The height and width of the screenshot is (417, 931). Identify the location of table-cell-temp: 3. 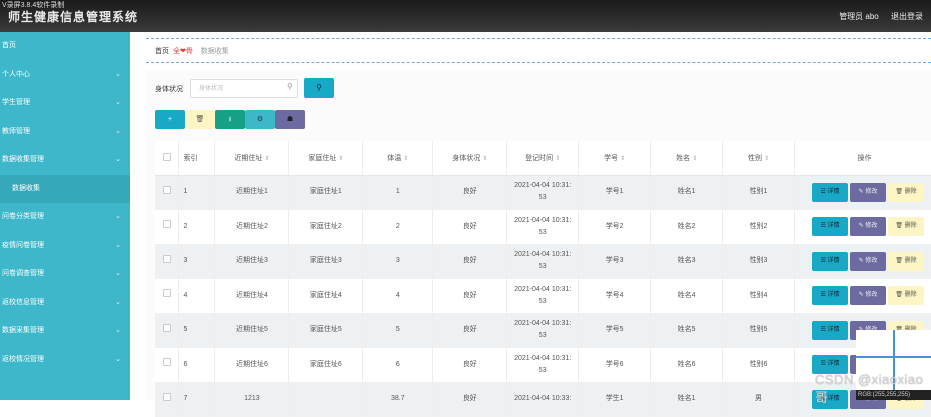
(398, 261).